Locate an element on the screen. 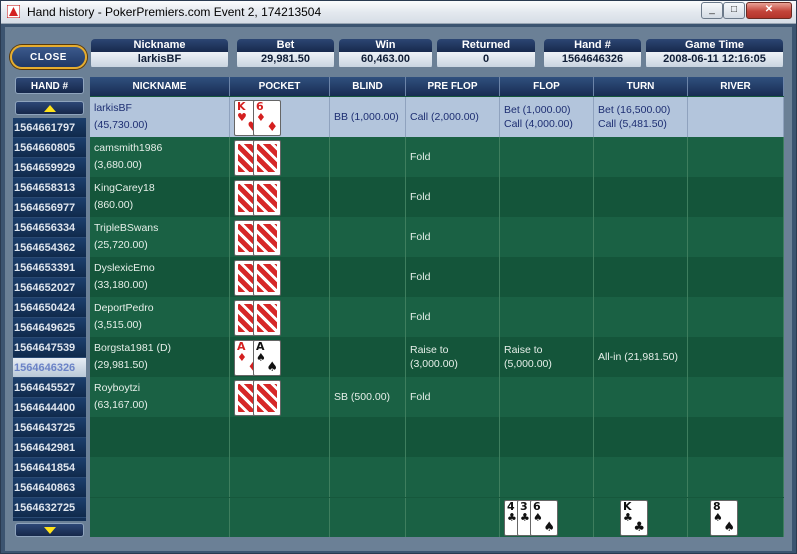 The image size is (797, 554). cell-turn: Bet (16,500.00) Call (5,481.50) is located at coordinates (641, 117).